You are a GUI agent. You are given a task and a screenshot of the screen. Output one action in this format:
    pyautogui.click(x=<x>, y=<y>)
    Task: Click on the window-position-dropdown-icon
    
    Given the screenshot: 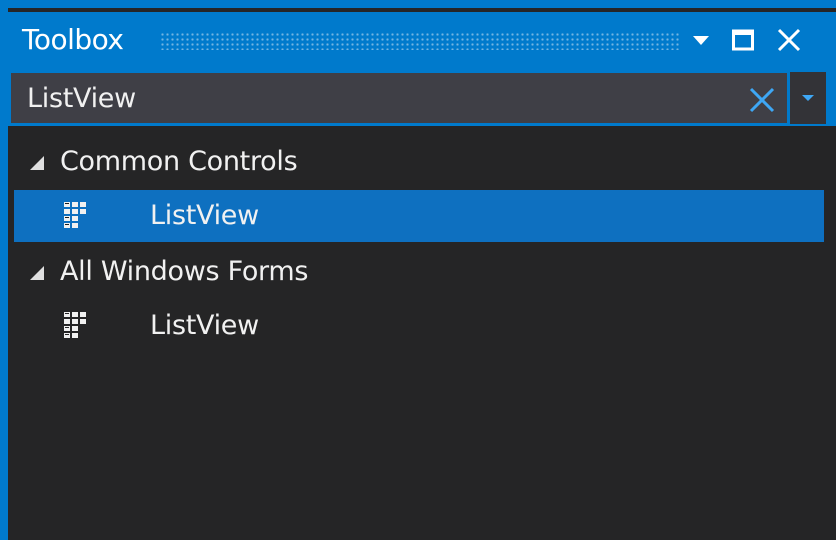 What is the action you would take?
    pyautogui.click(x=701, y=40)
    